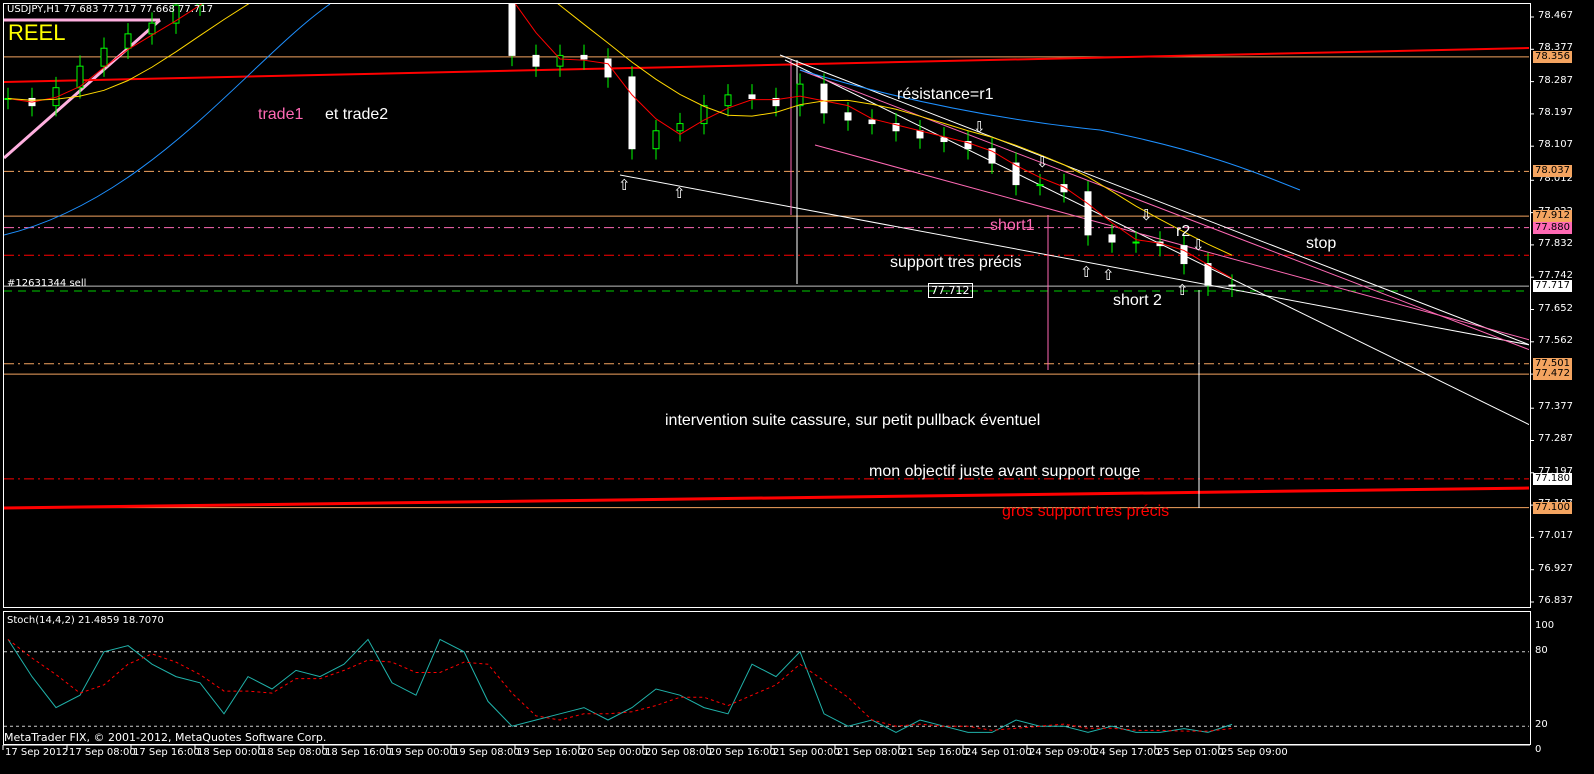 This screenshot has height=774, width=1594. Describe the element at coordinates (870, 752) in the screenshot. I see `time-tick-label: 21 Sep 08:00` at that location.